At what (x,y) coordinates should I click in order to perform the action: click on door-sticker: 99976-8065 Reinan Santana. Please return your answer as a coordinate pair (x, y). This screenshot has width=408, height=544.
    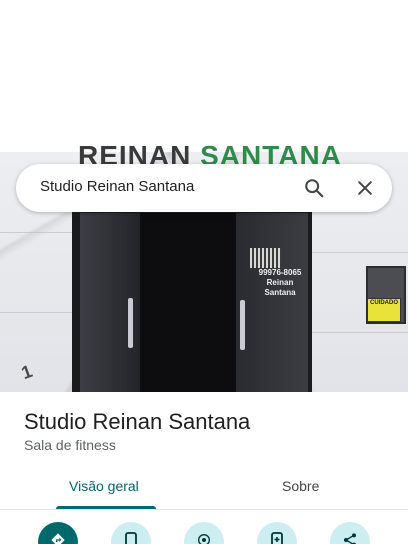
    Looking at the image, I should click on (280, 283).